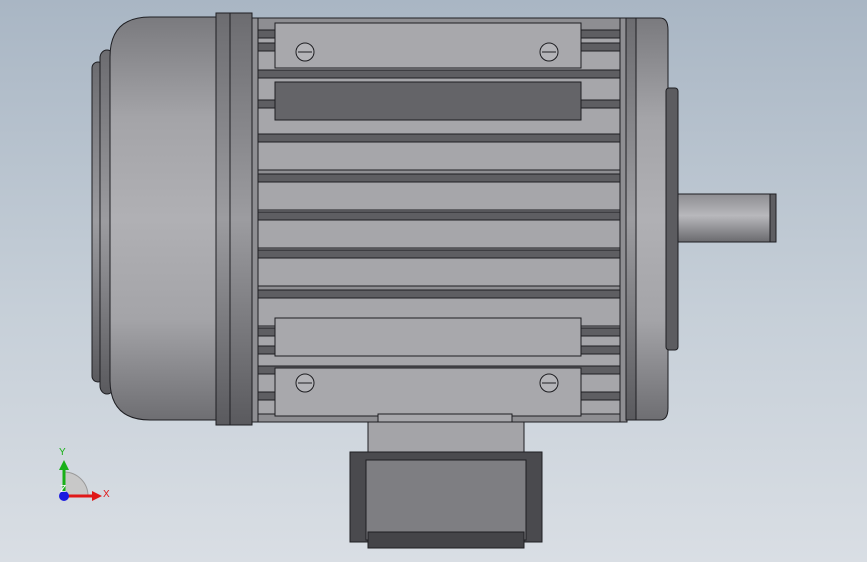 This screenshot has height=562, width=867. What do you see at coordinates (156, 218) in the screenshot?
I see `fan-cover` at bounding box center [156, 218].